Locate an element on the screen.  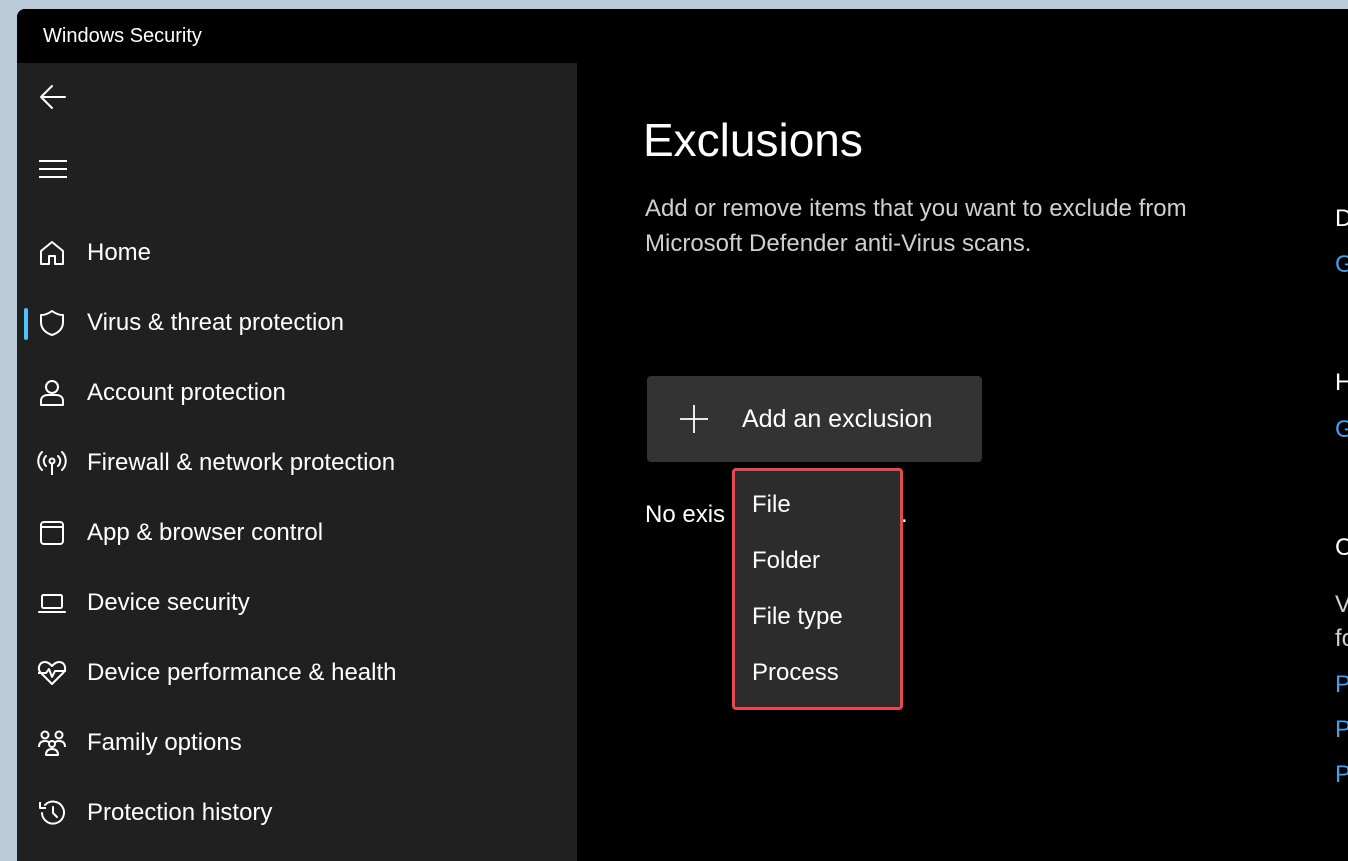
no-exclusions-text-visible: No exis is located at coordinates (685, 514).